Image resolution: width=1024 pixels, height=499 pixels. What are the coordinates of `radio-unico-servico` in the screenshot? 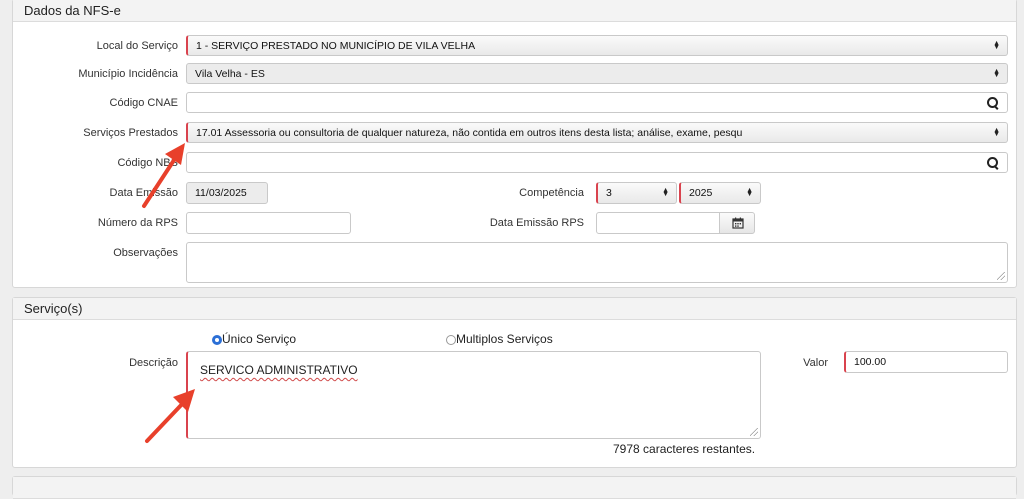 It's located at (217, 340).